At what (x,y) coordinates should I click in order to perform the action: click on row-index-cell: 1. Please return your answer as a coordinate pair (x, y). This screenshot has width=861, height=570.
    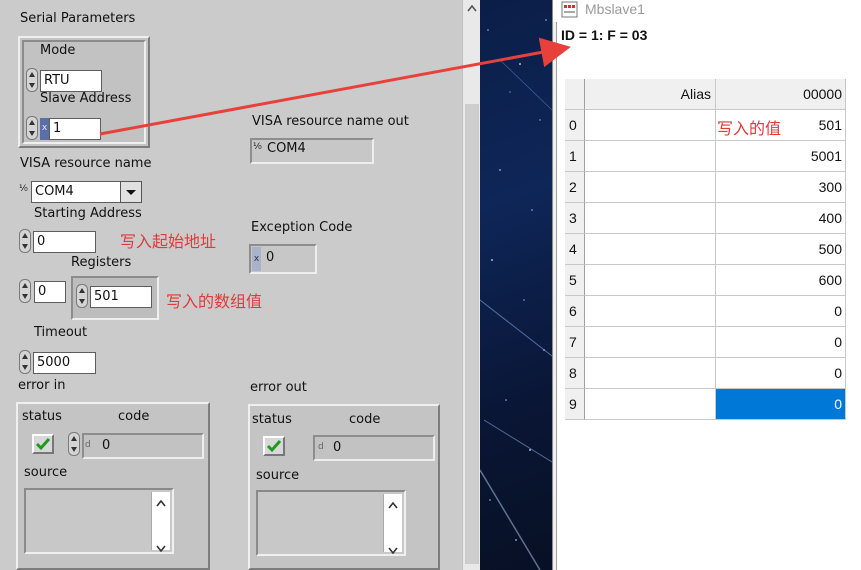
    Looking at the image, I should click on (575, 156).